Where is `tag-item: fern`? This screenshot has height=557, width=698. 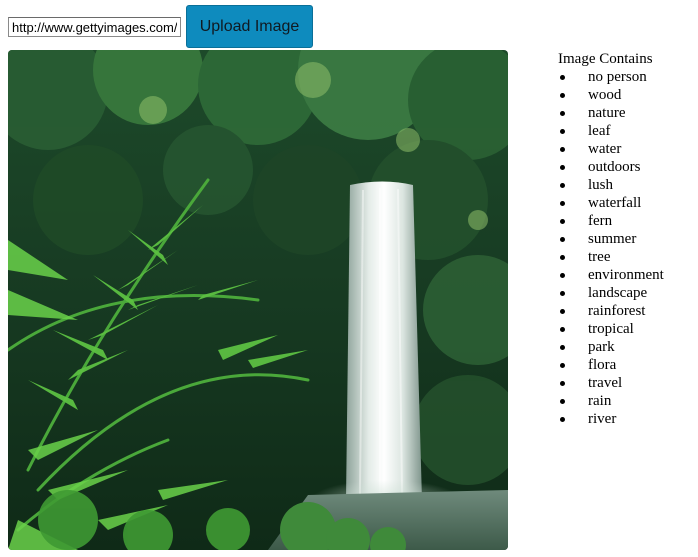 tag-item: fern is located at coordinates (611, 221).